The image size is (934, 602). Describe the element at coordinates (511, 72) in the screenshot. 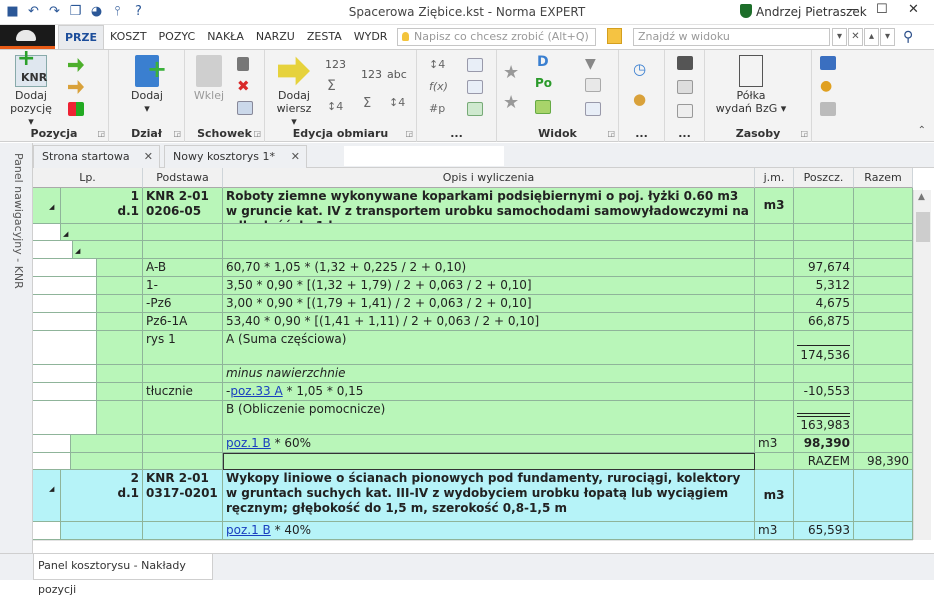

I see `star-icon: ★` at that location.